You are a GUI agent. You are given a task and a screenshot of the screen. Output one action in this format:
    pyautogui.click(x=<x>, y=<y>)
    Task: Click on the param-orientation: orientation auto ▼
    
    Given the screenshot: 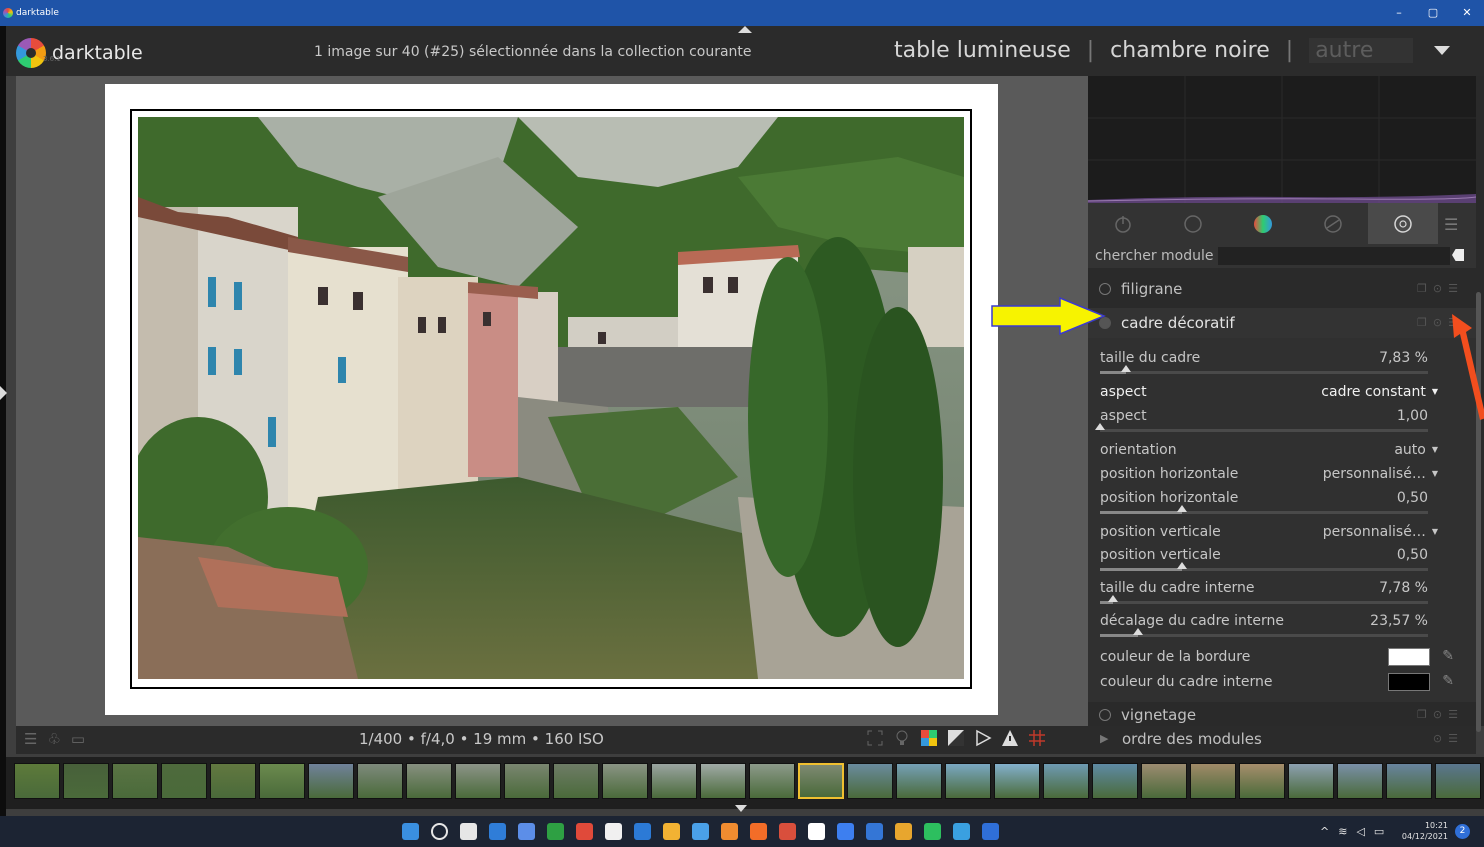 What is the action you would take?
    pyautogui.click(x=1269, y=450)
    